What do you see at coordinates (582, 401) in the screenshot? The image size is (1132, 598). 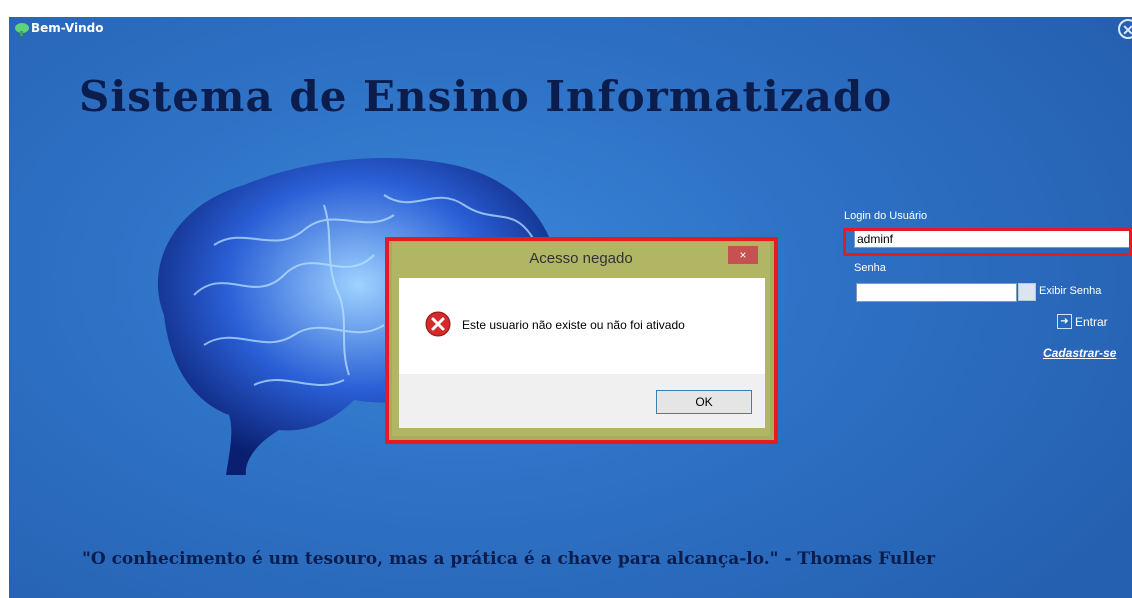 I see `dialog-footer: OK` at bounding box center [582, 401].